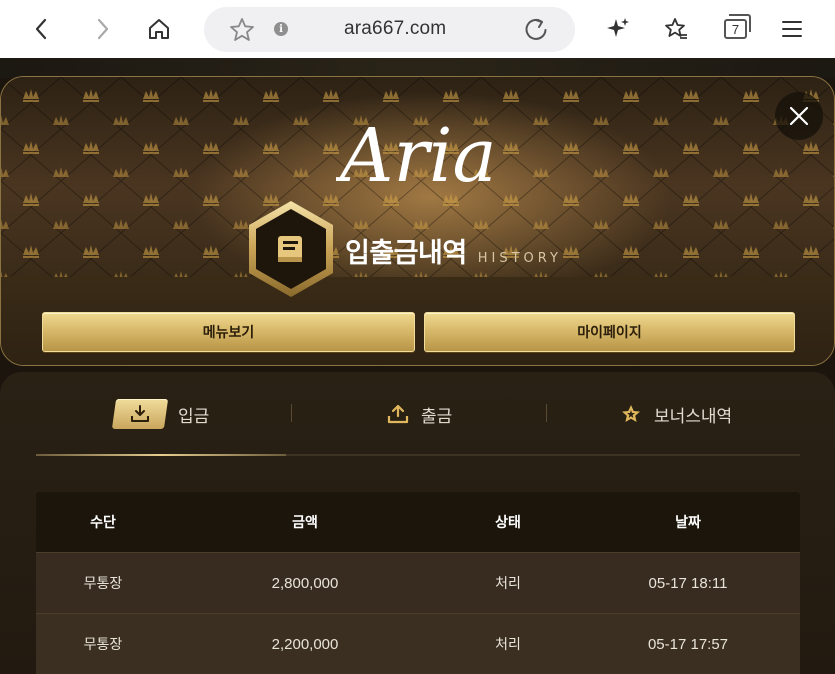 This screenshot has height=674, width=835. What do you see at coordinates (792, 29) in the screenshot?
I see `menu-icon` at bounding box center [792, 29].